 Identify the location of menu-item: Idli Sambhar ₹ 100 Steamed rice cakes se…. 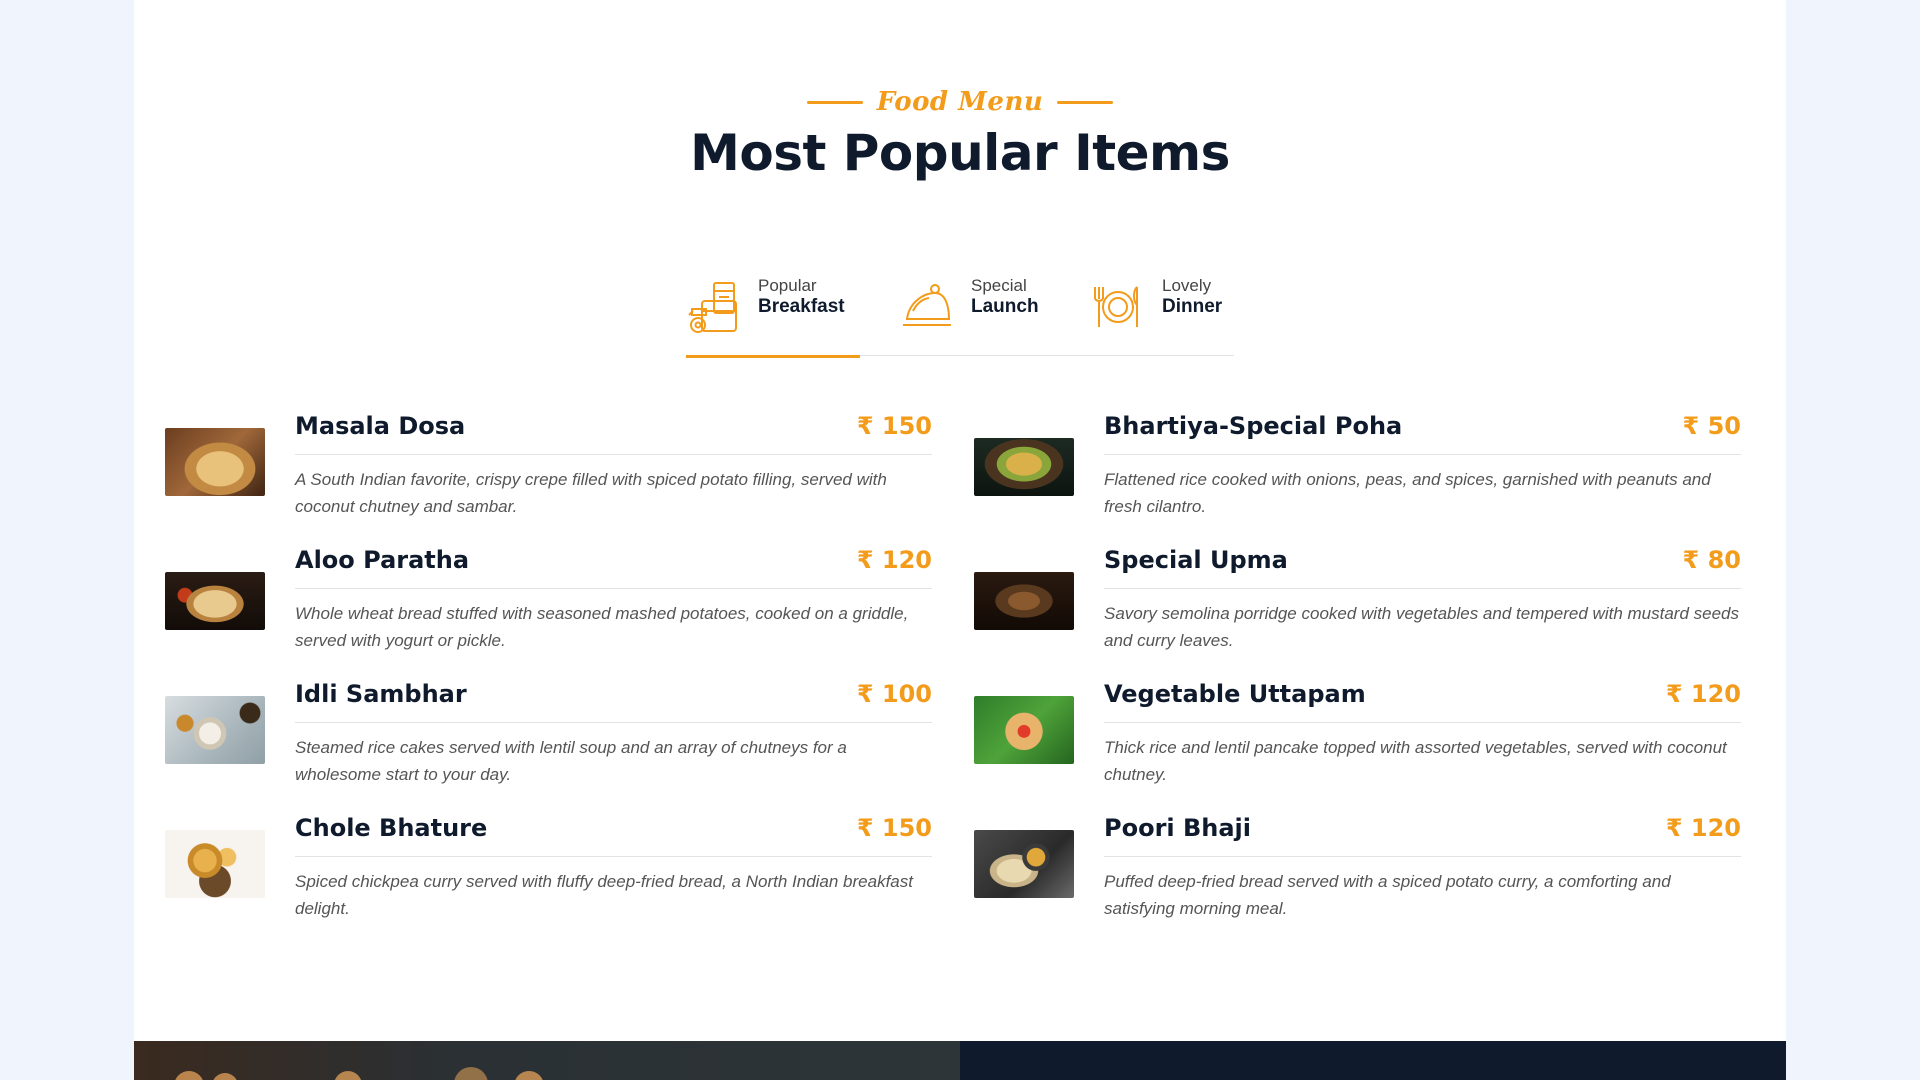
(564, 737).